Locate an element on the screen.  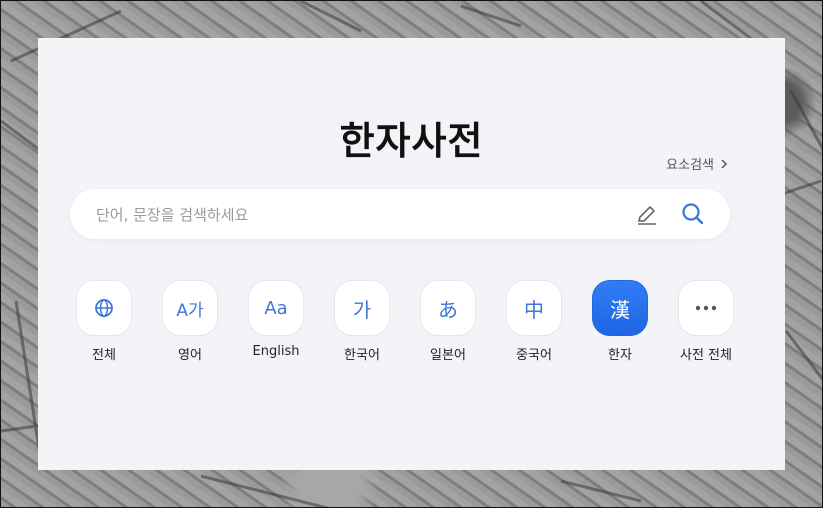
category-all-dictionaries: 사전 전체 is located at coordinates (706, 321).